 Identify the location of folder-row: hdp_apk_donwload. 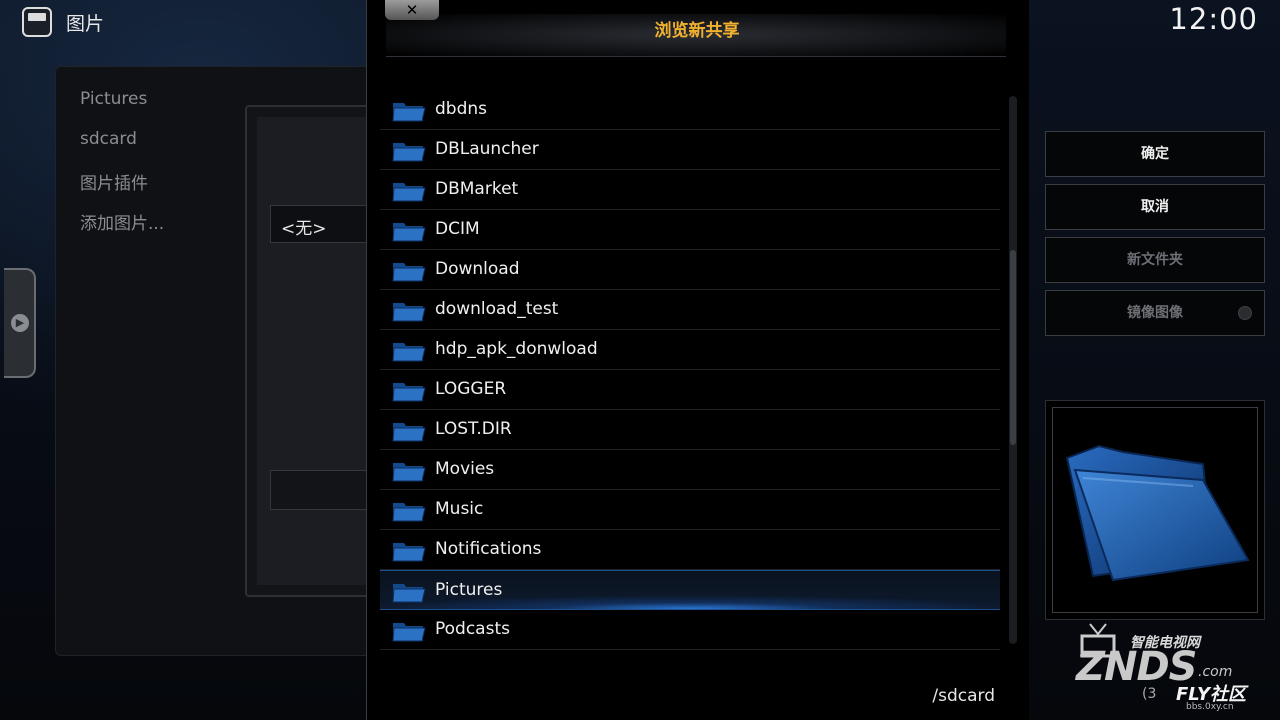
(690, 350).